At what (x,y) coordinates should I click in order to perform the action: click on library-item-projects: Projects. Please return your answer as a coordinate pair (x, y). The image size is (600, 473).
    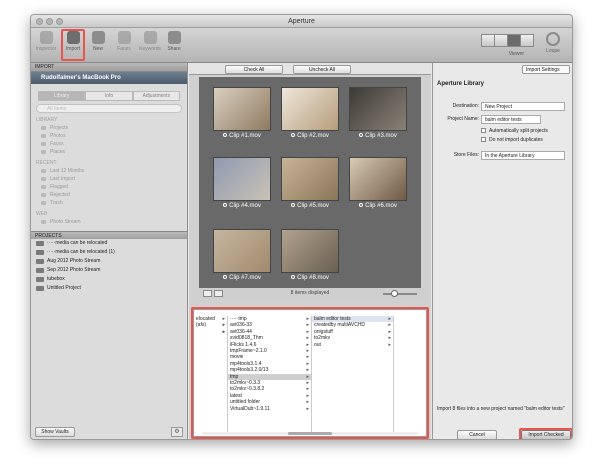
    Looking at the image, I should click on (109, 128).